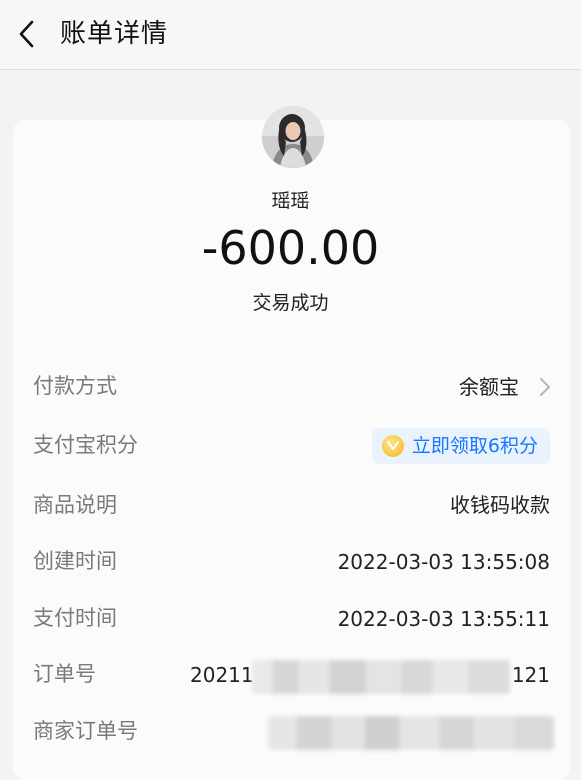  What do you see at coordinates (75, 618) in the screenshot?
I see `paid-time-label: 支付时间` at bounding box center [75, 618].